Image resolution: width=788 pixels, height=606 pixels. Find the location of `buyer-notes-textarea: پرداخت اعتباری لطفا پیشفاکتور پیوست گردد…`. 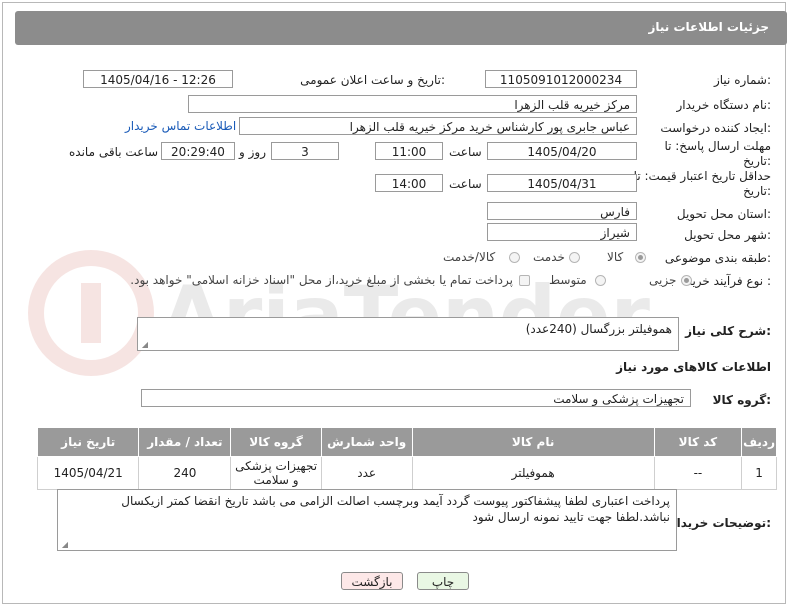

buyer-notes-textarea: پرداخت اعتباری لطفا پیشفاکتور پیوست گردد… is located at coordinates (367, 520).